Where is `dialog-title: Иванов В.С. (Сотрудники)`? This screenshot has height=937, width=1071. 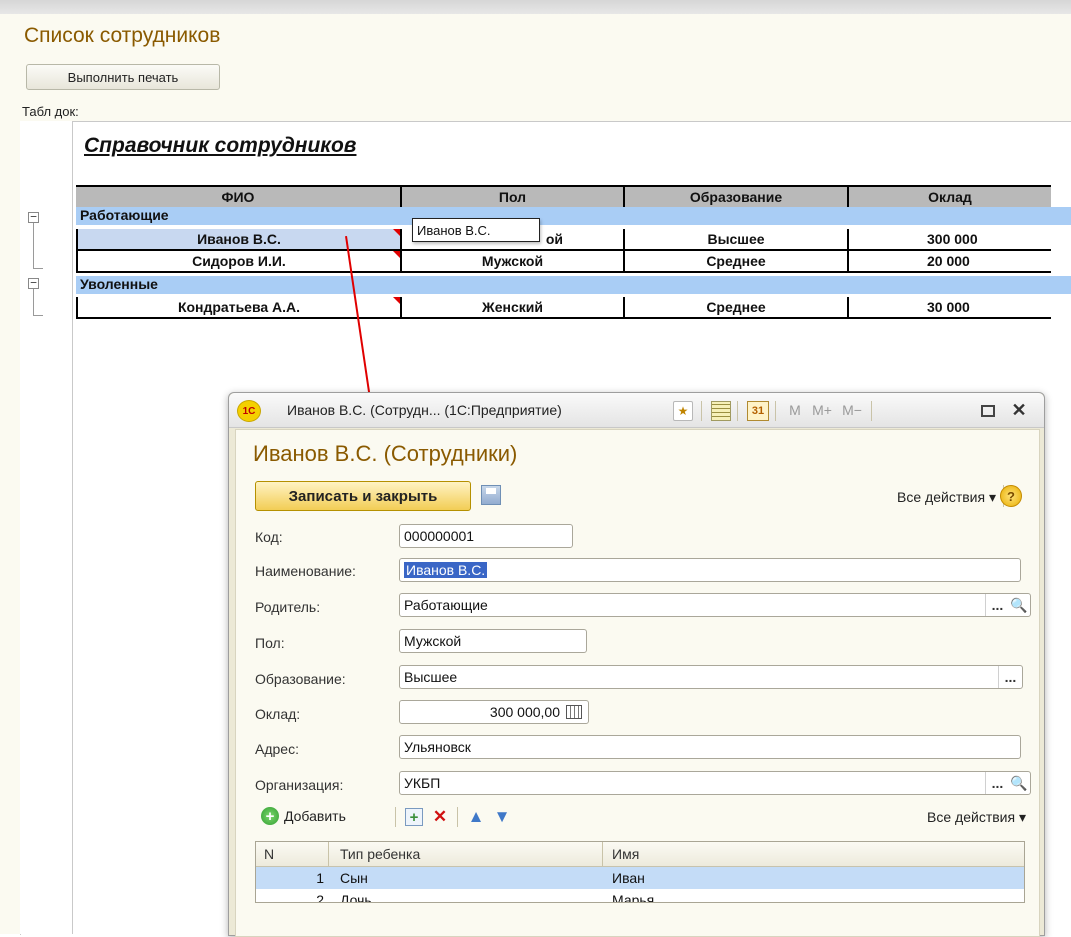
dialog-title: Иванов В.С. (Сотрудники) is located at coordinates (385, 453).